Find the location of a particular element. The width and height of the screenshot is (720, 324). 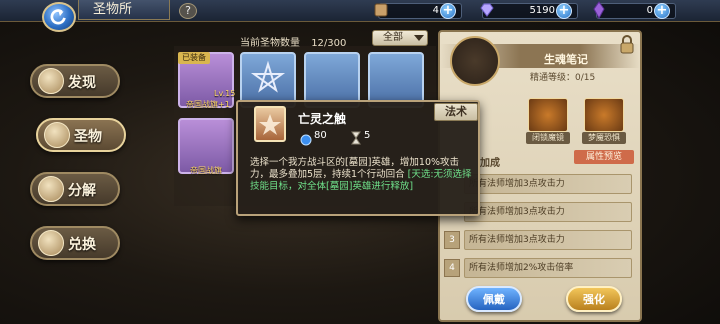

nav-discover: 发现 is located at coordinates (75, 81).